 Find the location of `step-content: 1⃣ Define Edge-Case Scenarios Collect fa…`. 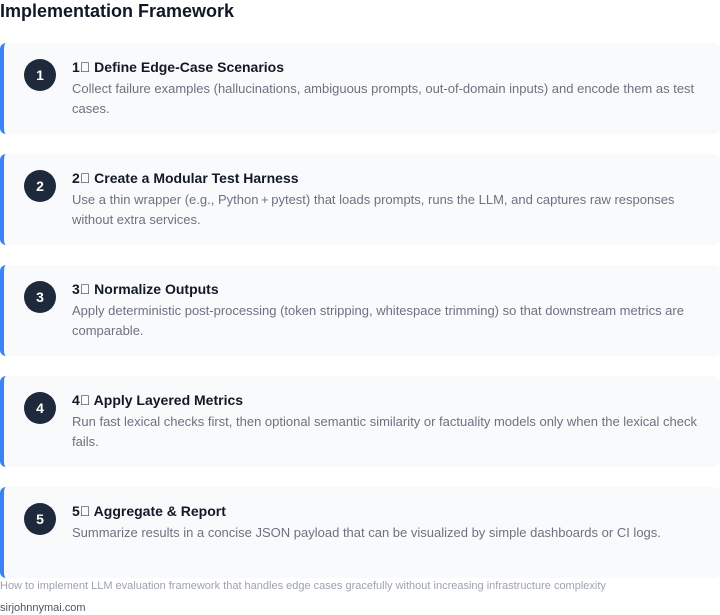

step-content: 1⃣ Define Edge-Case Scenarios Collect fa… is located at coordinates (388, 88).